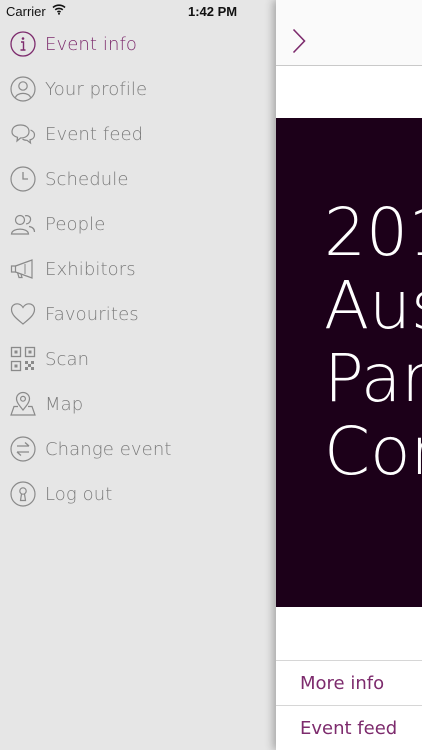 The image size is (422, 750). Describe the element at coordinates (90, 269) in the screenshot. I see `menu-item-label: Exhibitors` at that location.